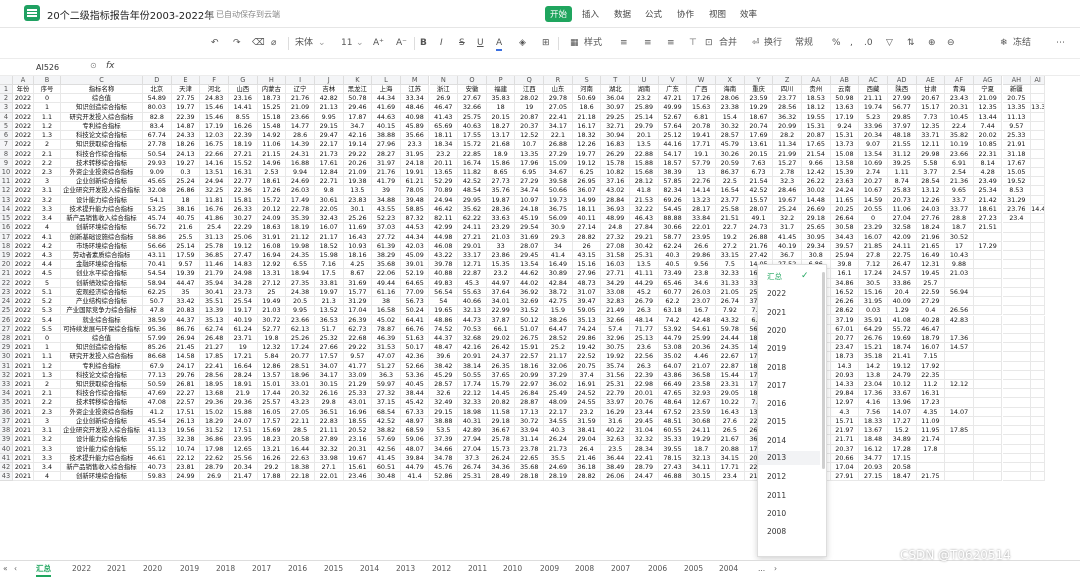  I want to click on table-cell: 14.49, so click(1038, 209).